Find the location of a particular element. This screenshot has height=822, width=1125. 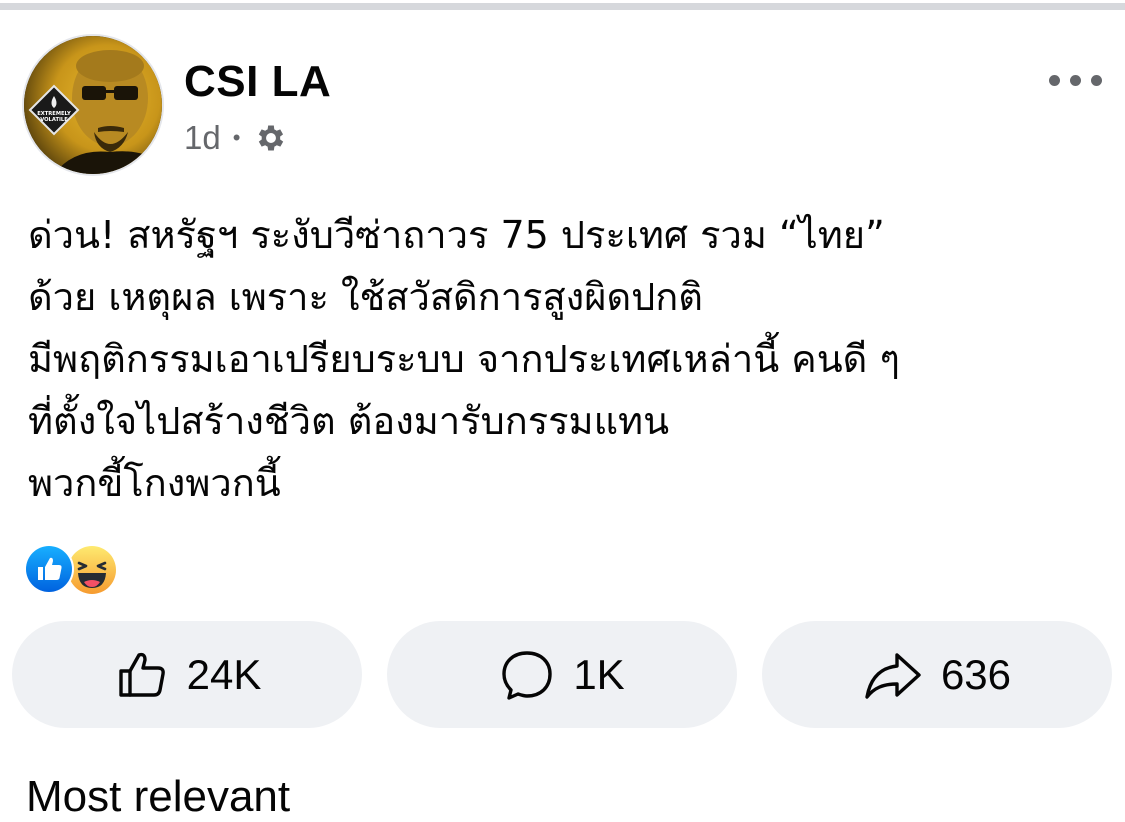

post-meta: 1d • is located at coordinates (236, 138).